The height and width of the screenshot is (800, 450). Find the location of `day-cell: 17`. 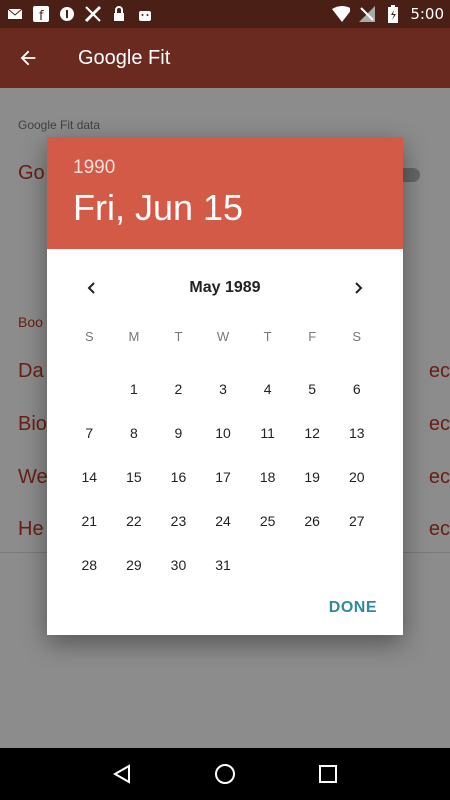

day-cell: 17 is located at coordinates (223, 477).